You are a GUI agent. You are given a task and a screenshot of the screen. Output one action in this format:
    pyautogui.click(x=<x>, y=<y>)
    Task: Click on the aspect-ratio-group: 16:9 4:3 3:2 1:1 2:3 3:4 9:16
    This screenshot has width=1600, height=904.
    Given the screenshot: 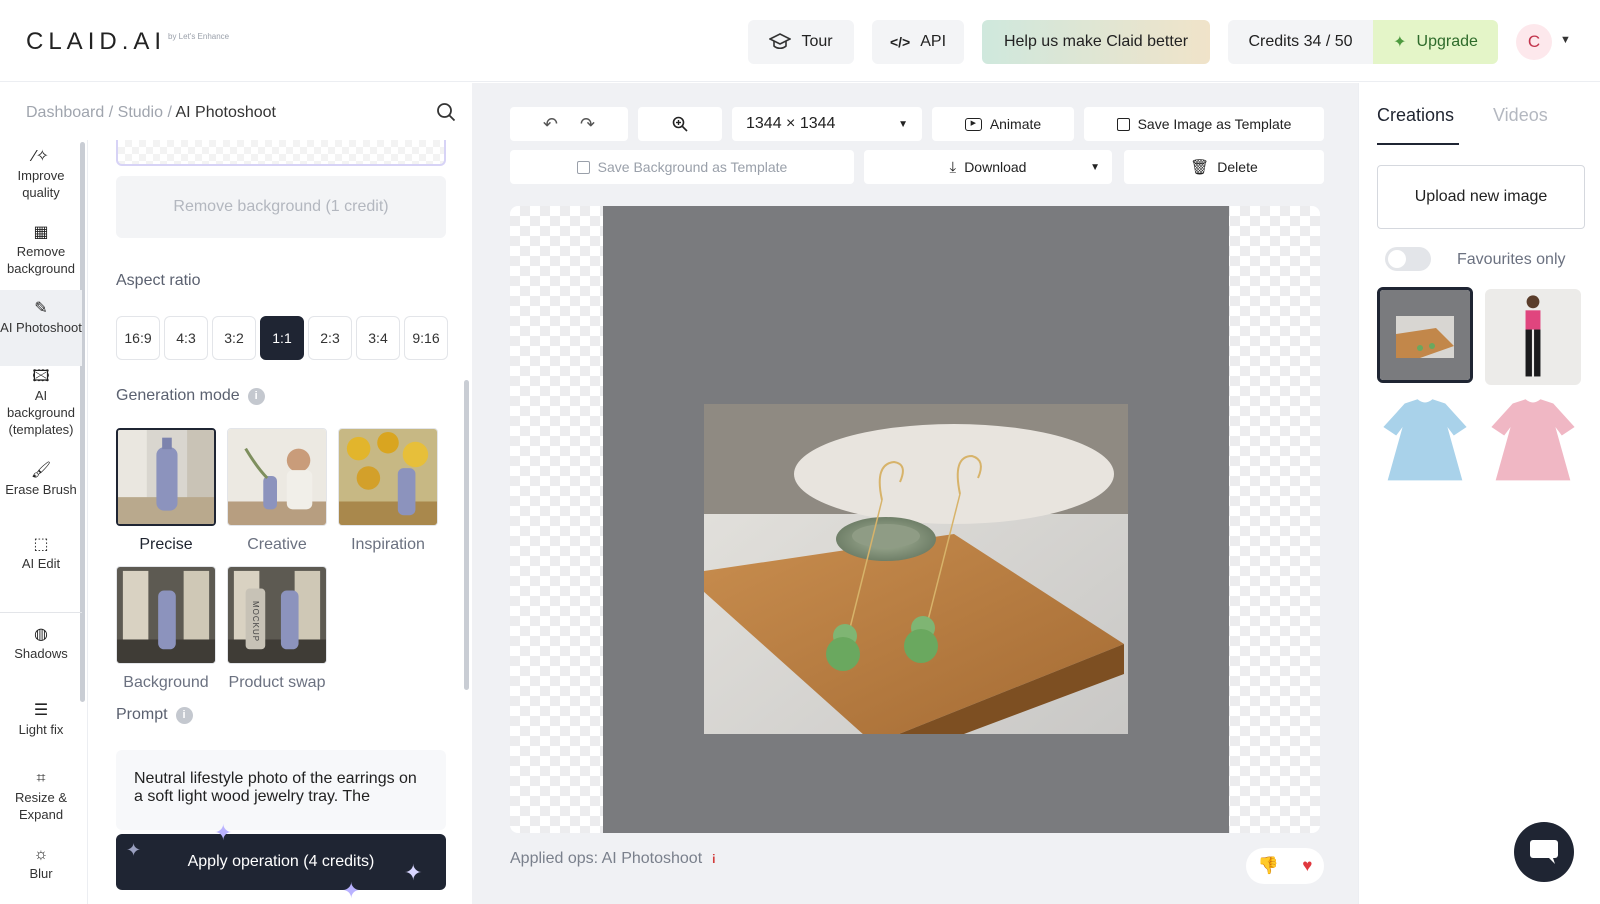 What is the action you would take?
    pyautogui.click(x=282, y=338)
    